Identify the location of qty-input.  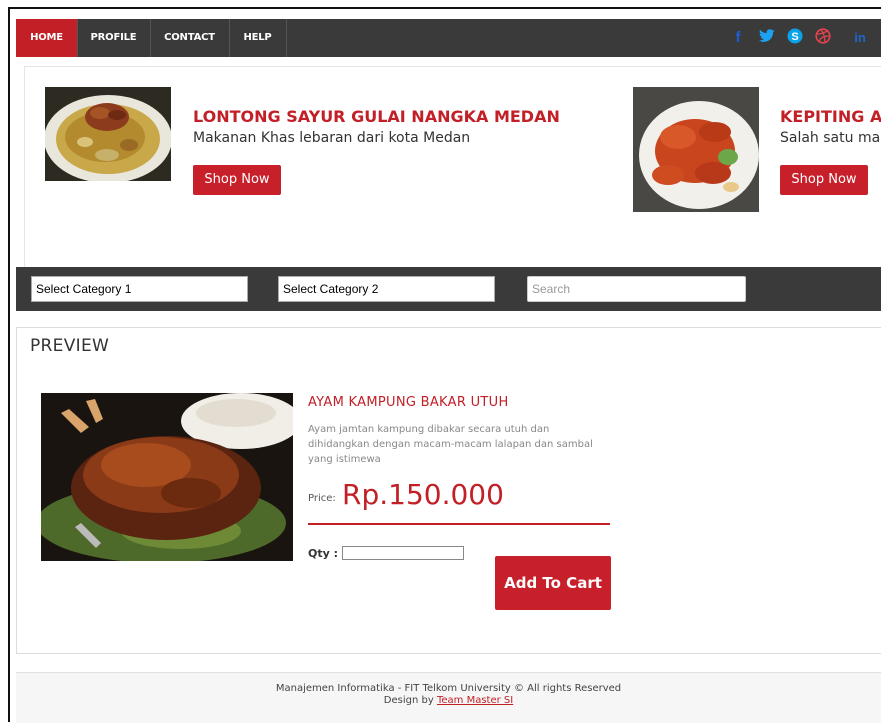
(403, 553).